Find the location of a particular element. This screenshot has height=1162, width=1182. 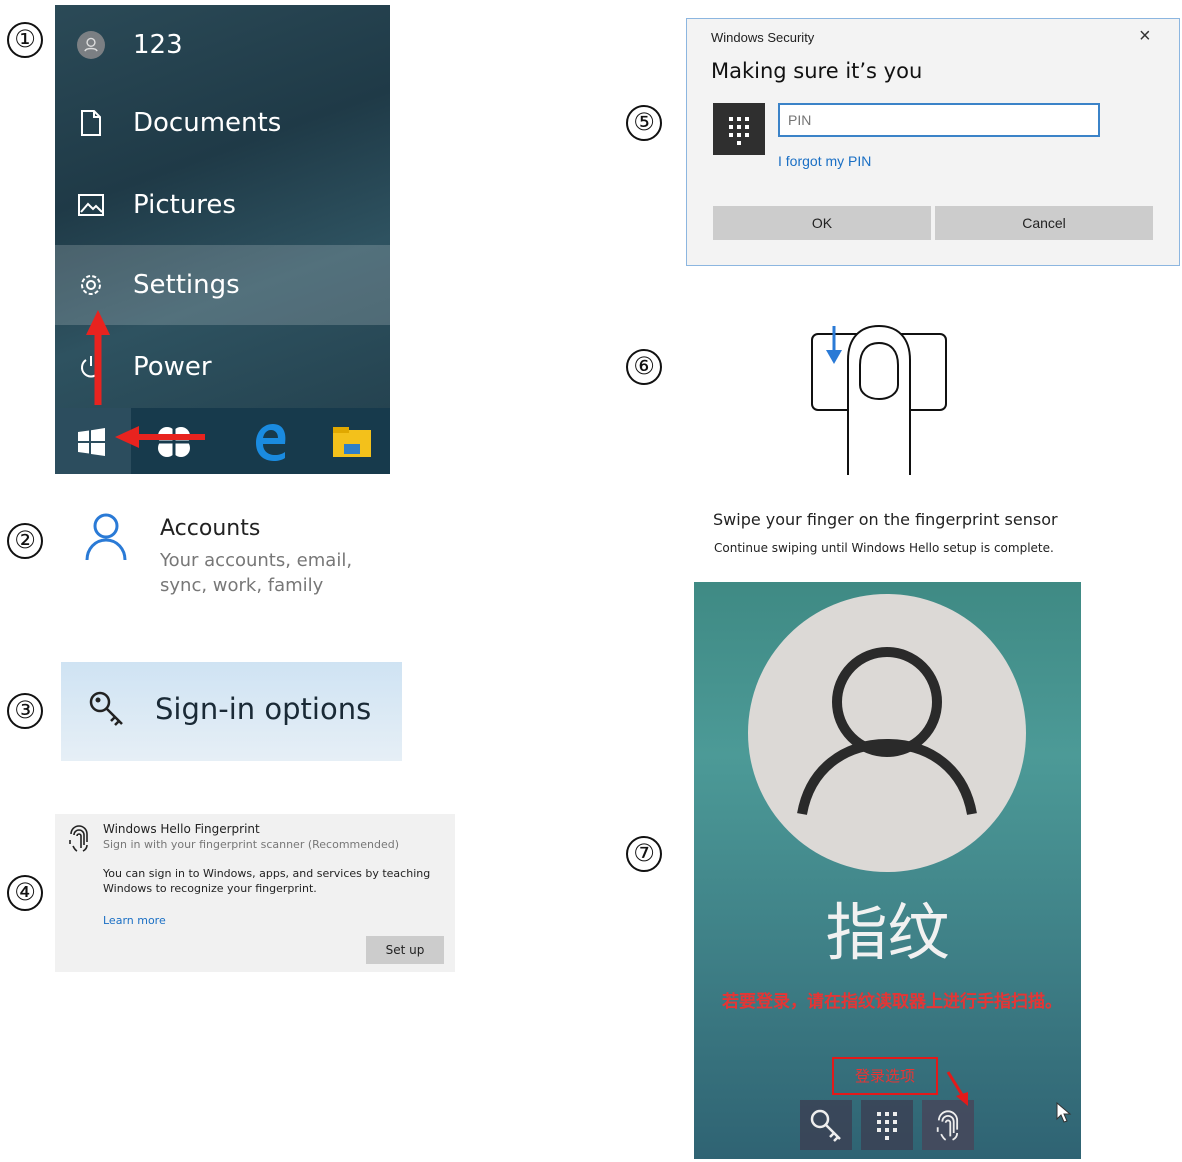

step-2-label: ② is located at coordinates (25, 541).